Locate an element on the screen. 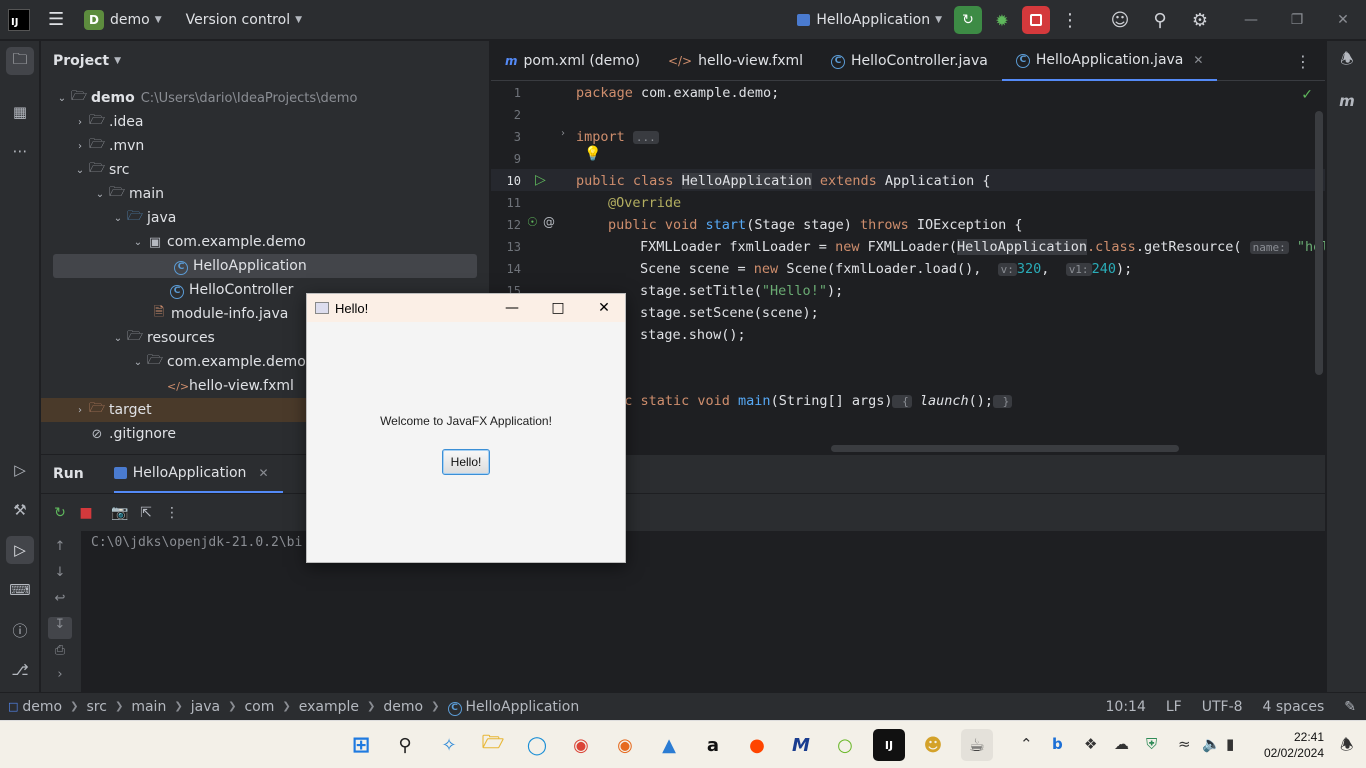  breadcrumb-item: HelloApplication is located at coordinates (523, 707).